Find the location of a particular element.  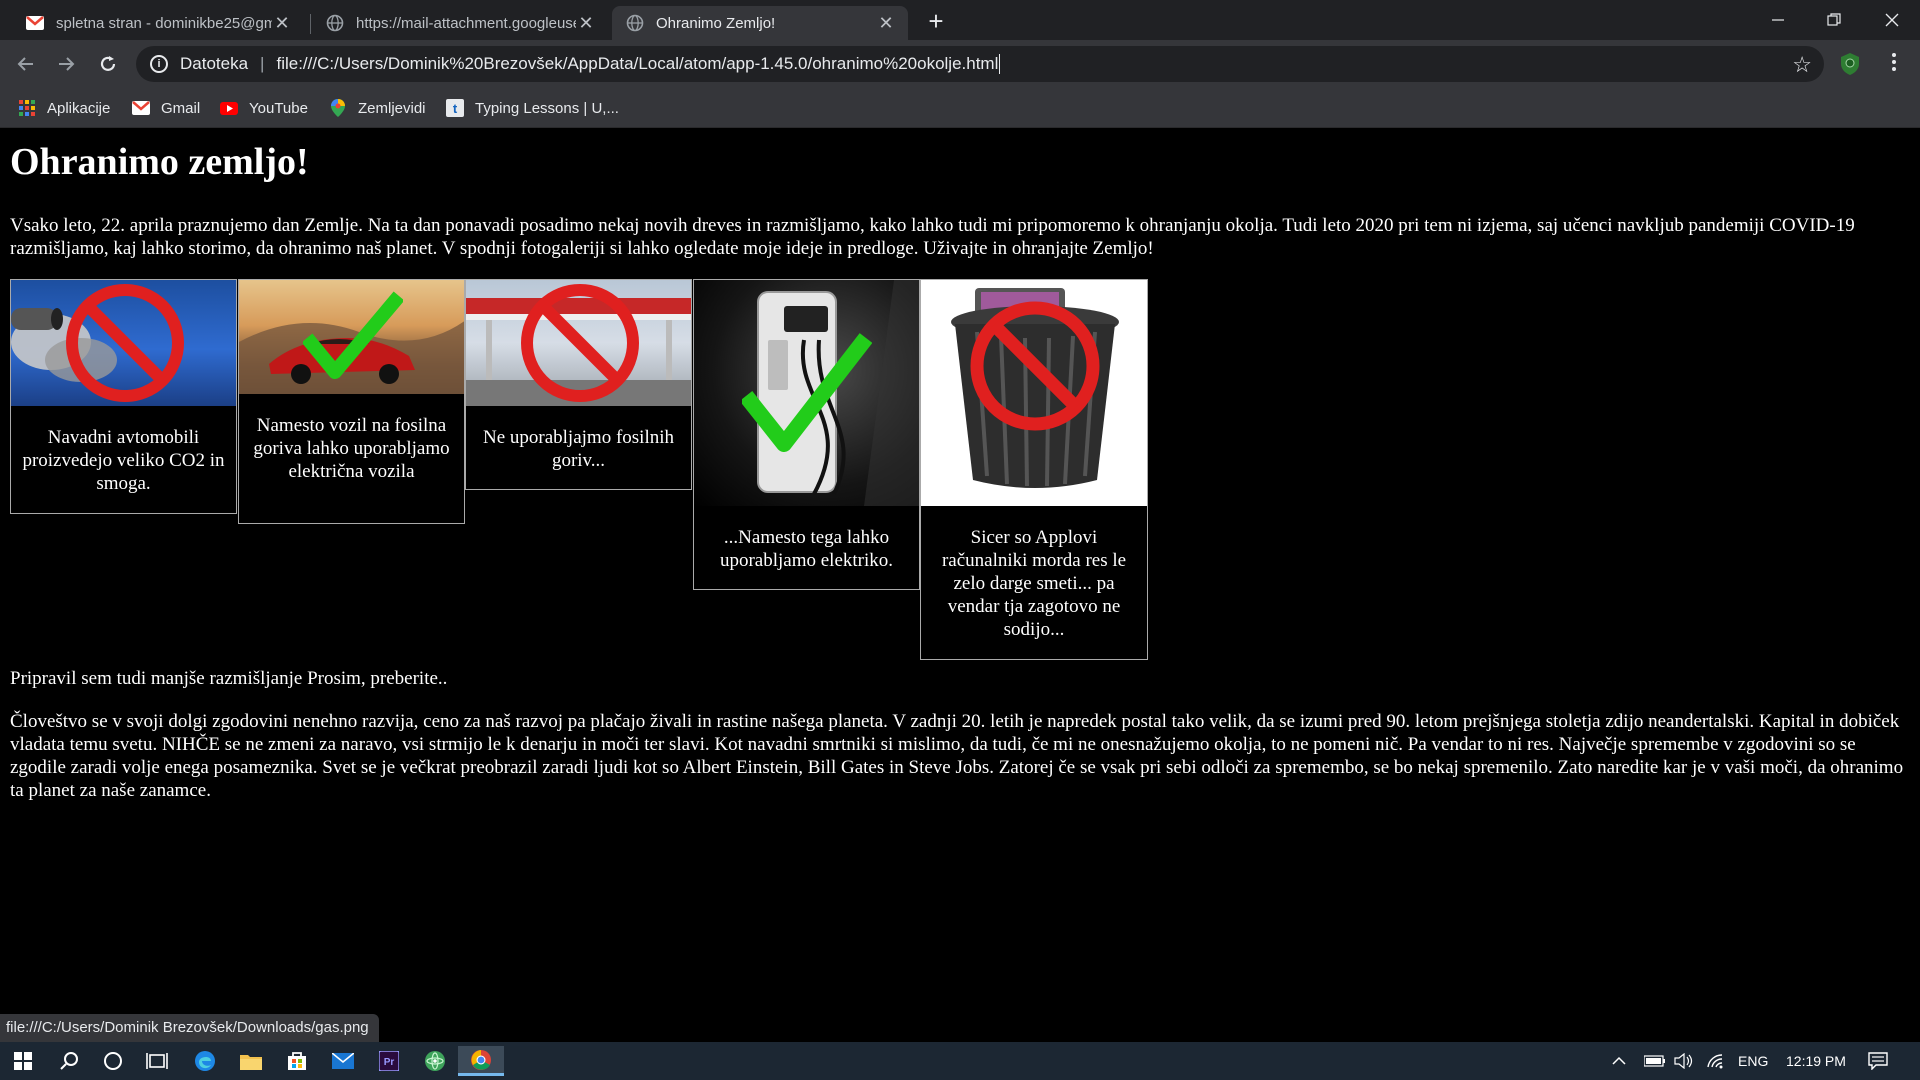

cortana-button is located at coordinates (113, 1061).